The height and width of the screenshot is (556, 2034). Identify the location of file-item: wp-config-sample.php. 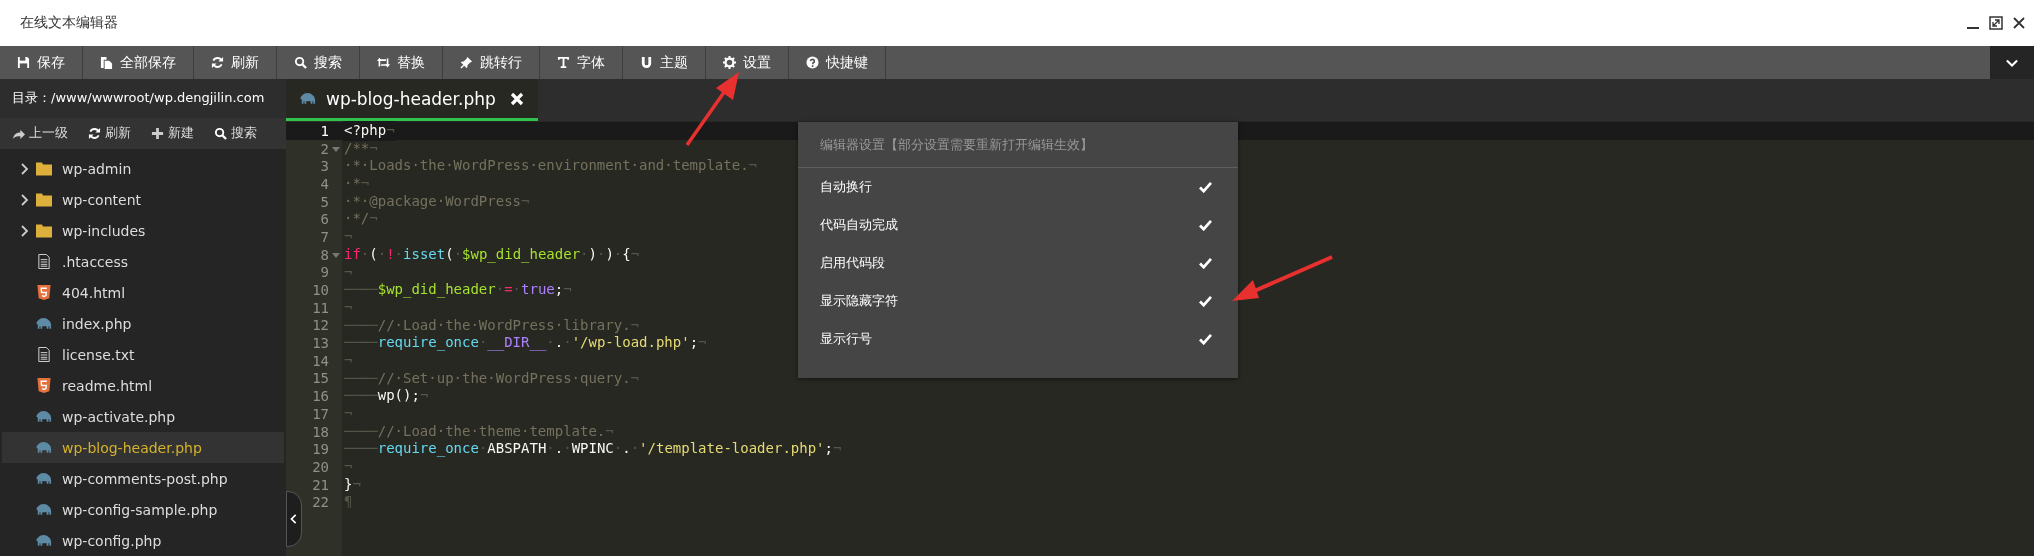
(143, 509).